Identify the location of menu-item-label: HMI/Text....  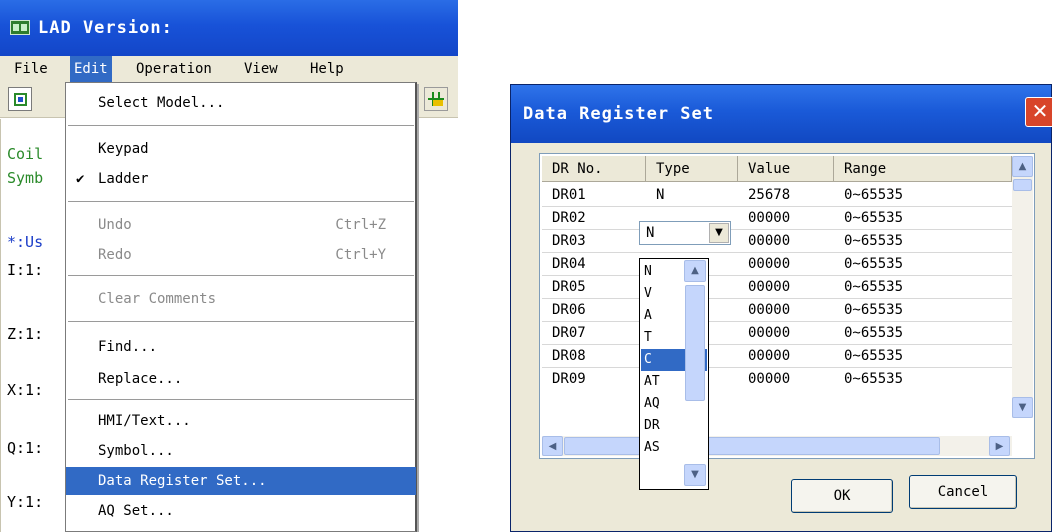
(144, 421).